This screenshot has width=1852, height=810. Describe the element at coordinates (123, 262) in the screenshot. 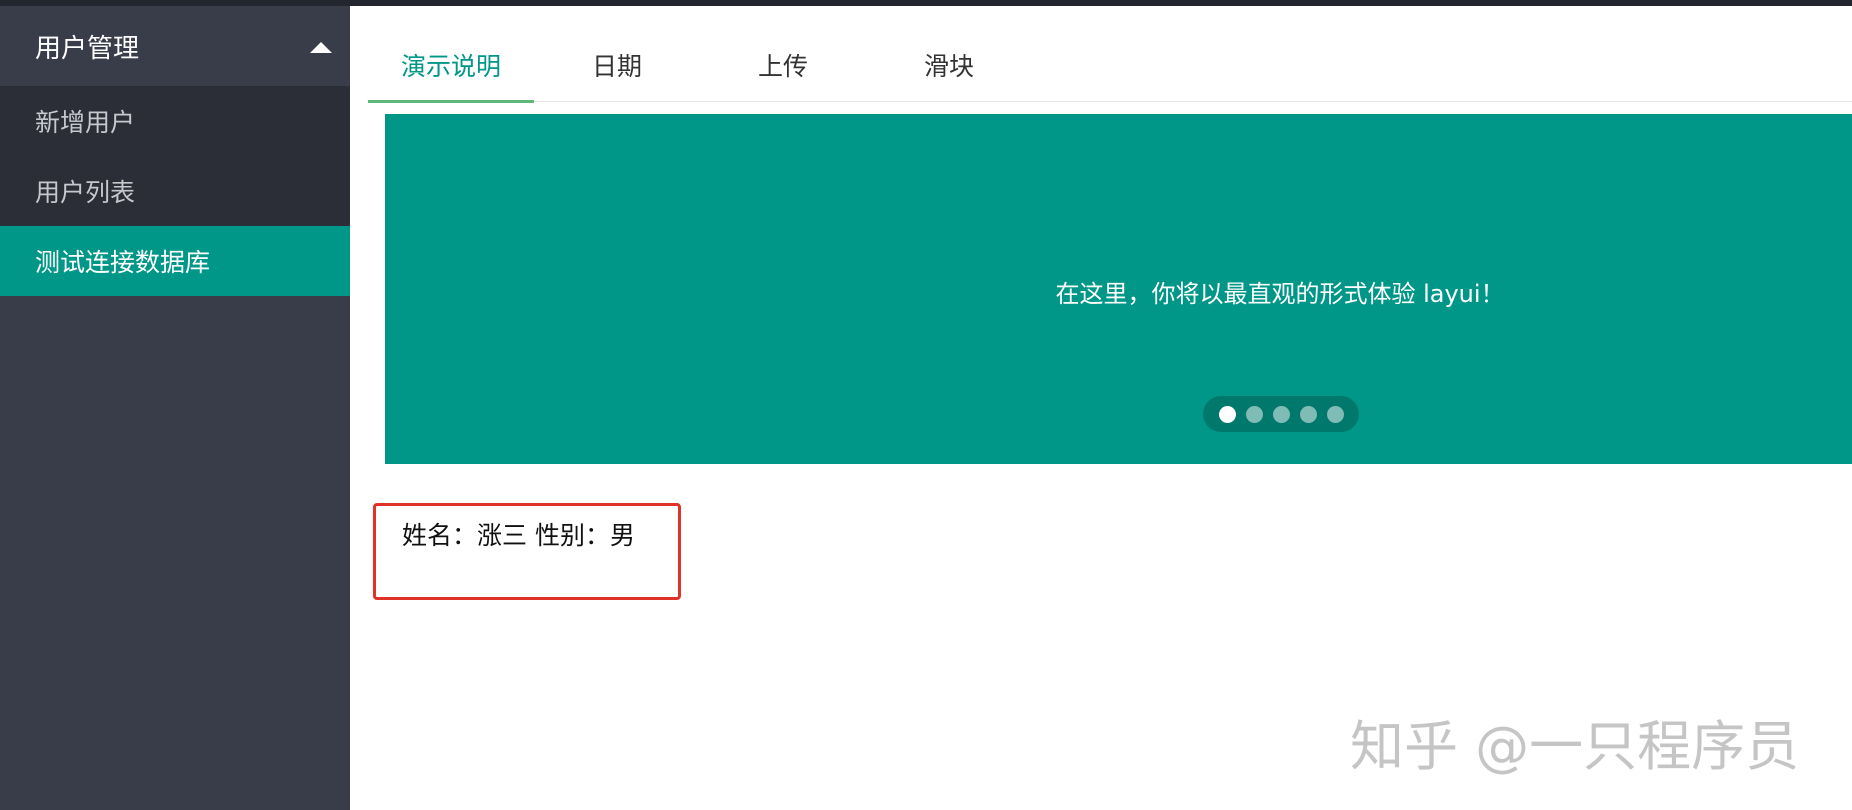

I see `sidebar-item-label: 测试连接数据库` at that location.